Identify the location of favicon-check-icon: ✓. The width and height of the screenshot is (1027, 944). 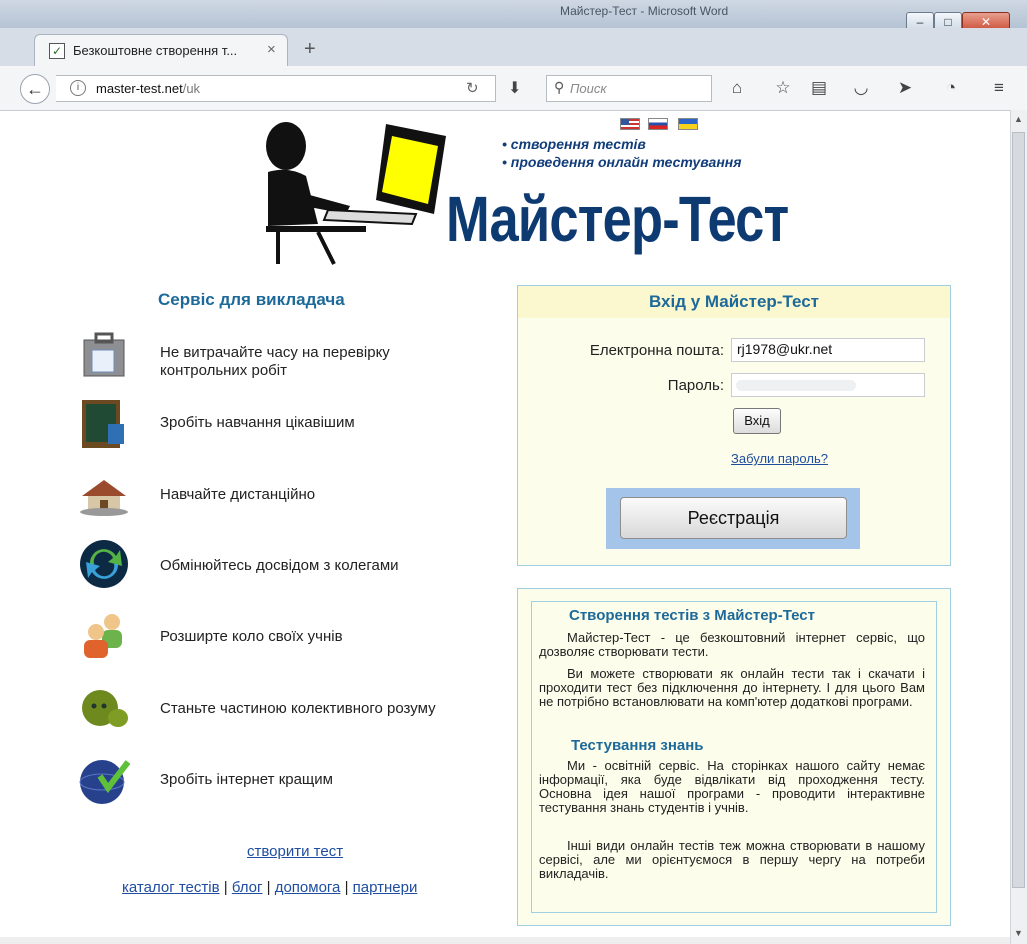
(57, 51).